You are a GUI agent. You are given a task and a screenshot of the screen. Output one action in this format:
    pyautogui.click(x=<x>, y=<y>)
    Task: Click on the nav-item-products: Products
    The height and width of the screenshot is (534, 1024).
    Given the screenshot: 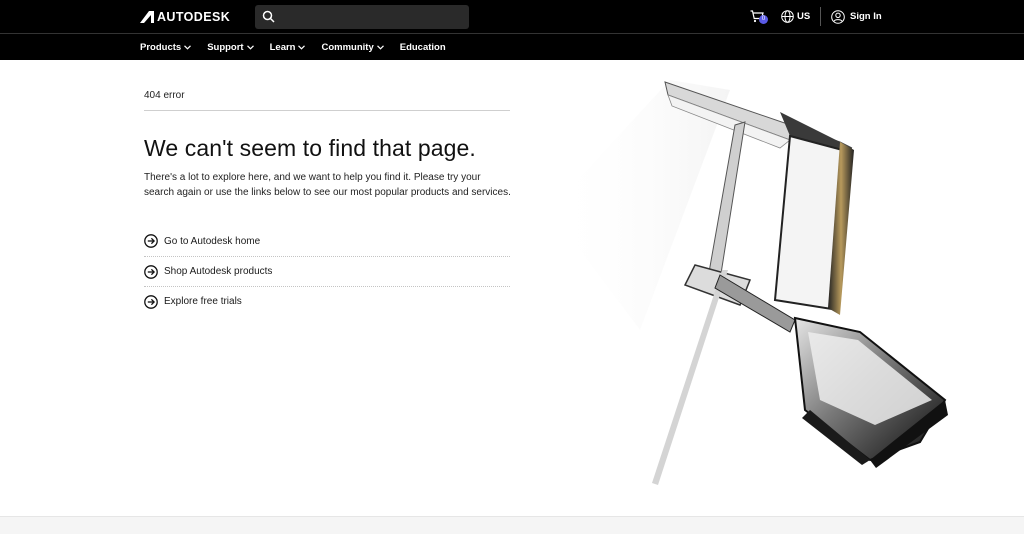 What is the action you would take?
    pyautogui.click(x=166, y=47)
    